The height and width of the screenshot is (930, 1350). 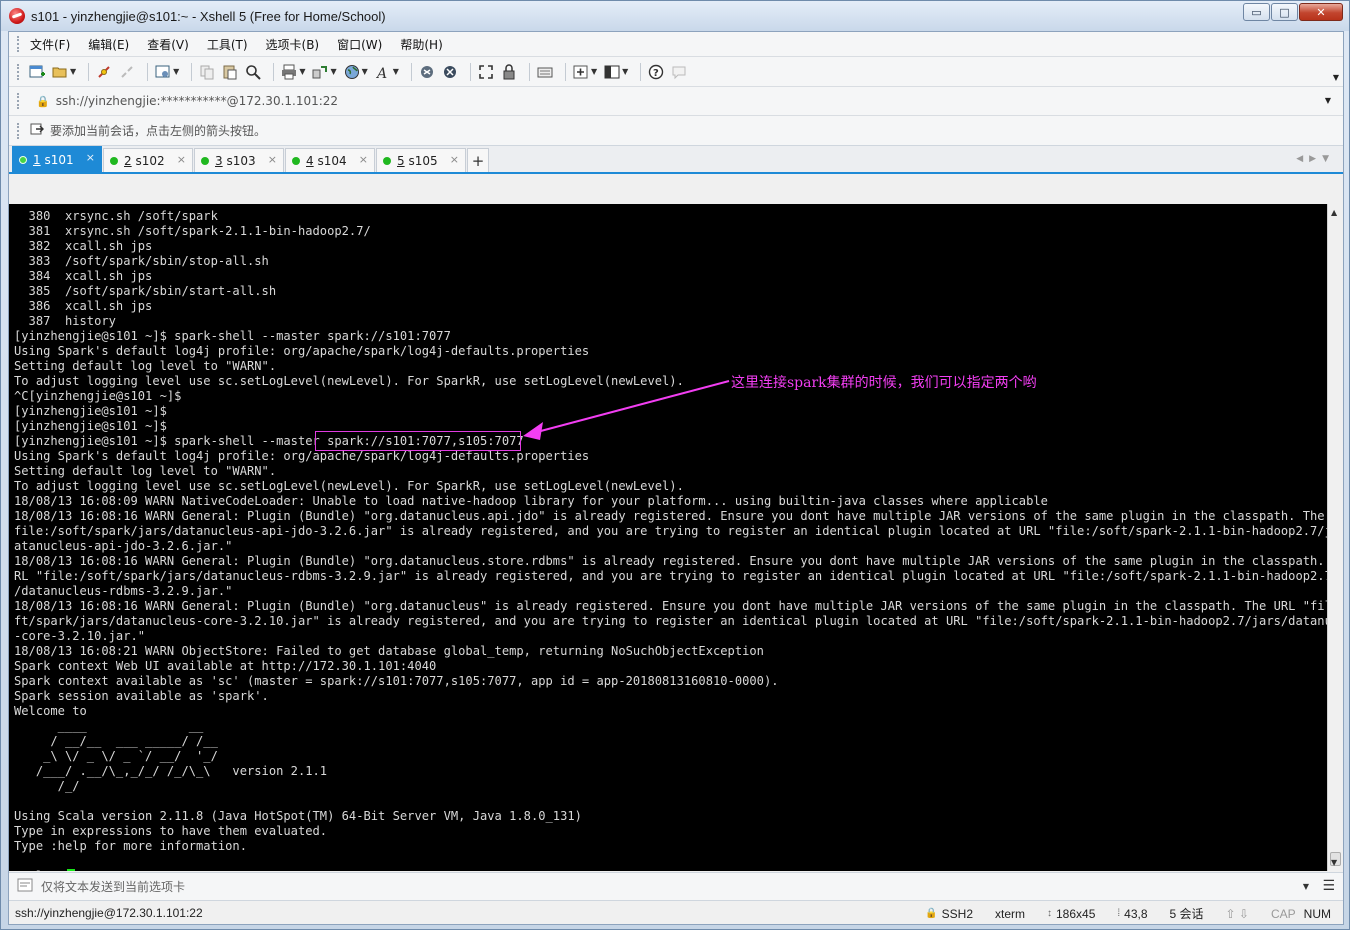 I want to click on print-icon, so click(x=289, y=72).